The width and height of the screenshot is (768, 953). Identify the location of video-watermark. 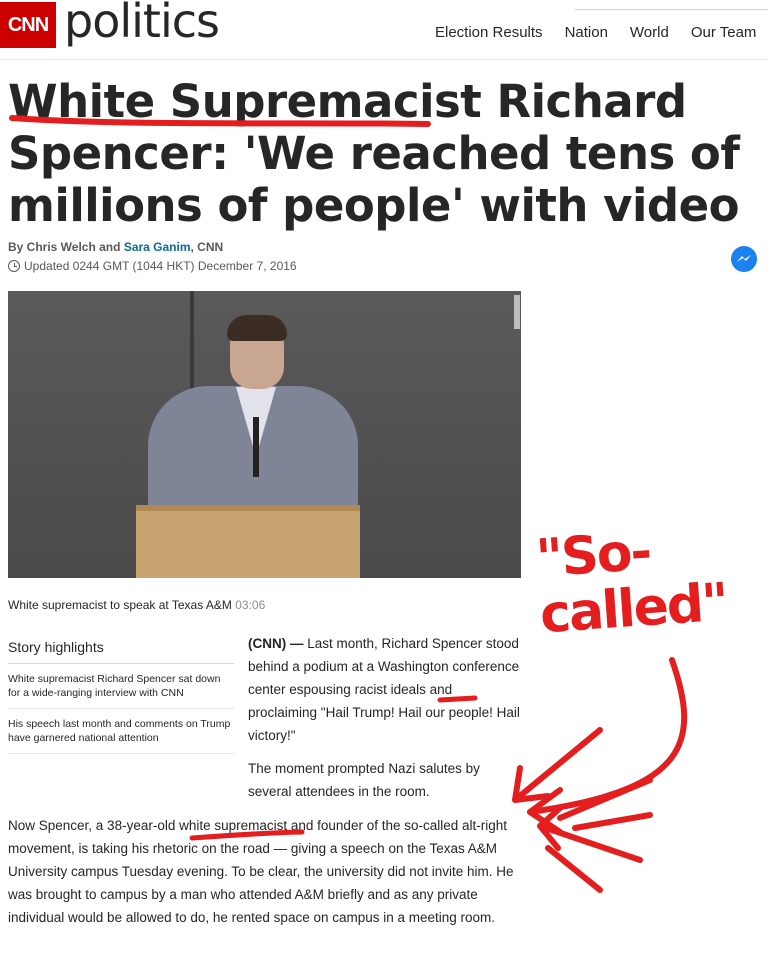
(517, 312).